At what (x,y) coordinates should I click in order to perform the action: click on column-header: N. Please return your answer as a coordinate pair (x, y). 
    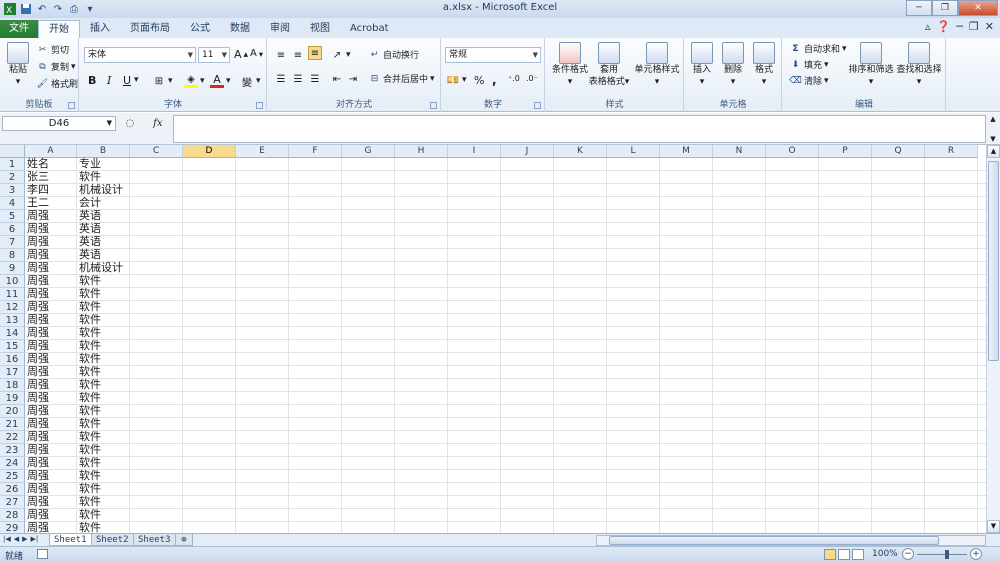
    Looking at the image, I should click on (739, 151).